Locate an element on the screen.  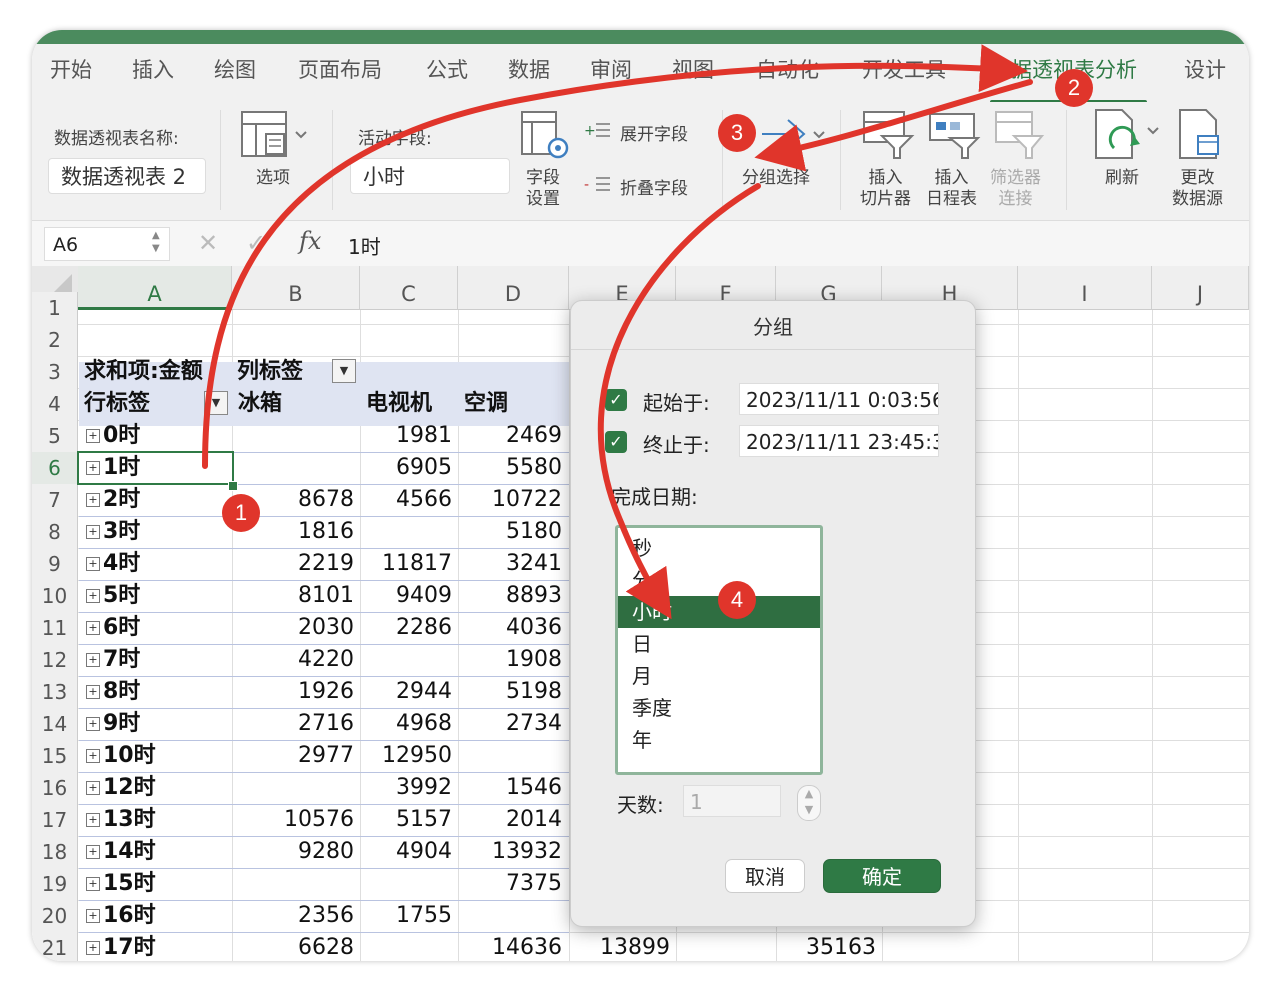
pivot-row-label: +6时 is located at coordinates (113, 628).